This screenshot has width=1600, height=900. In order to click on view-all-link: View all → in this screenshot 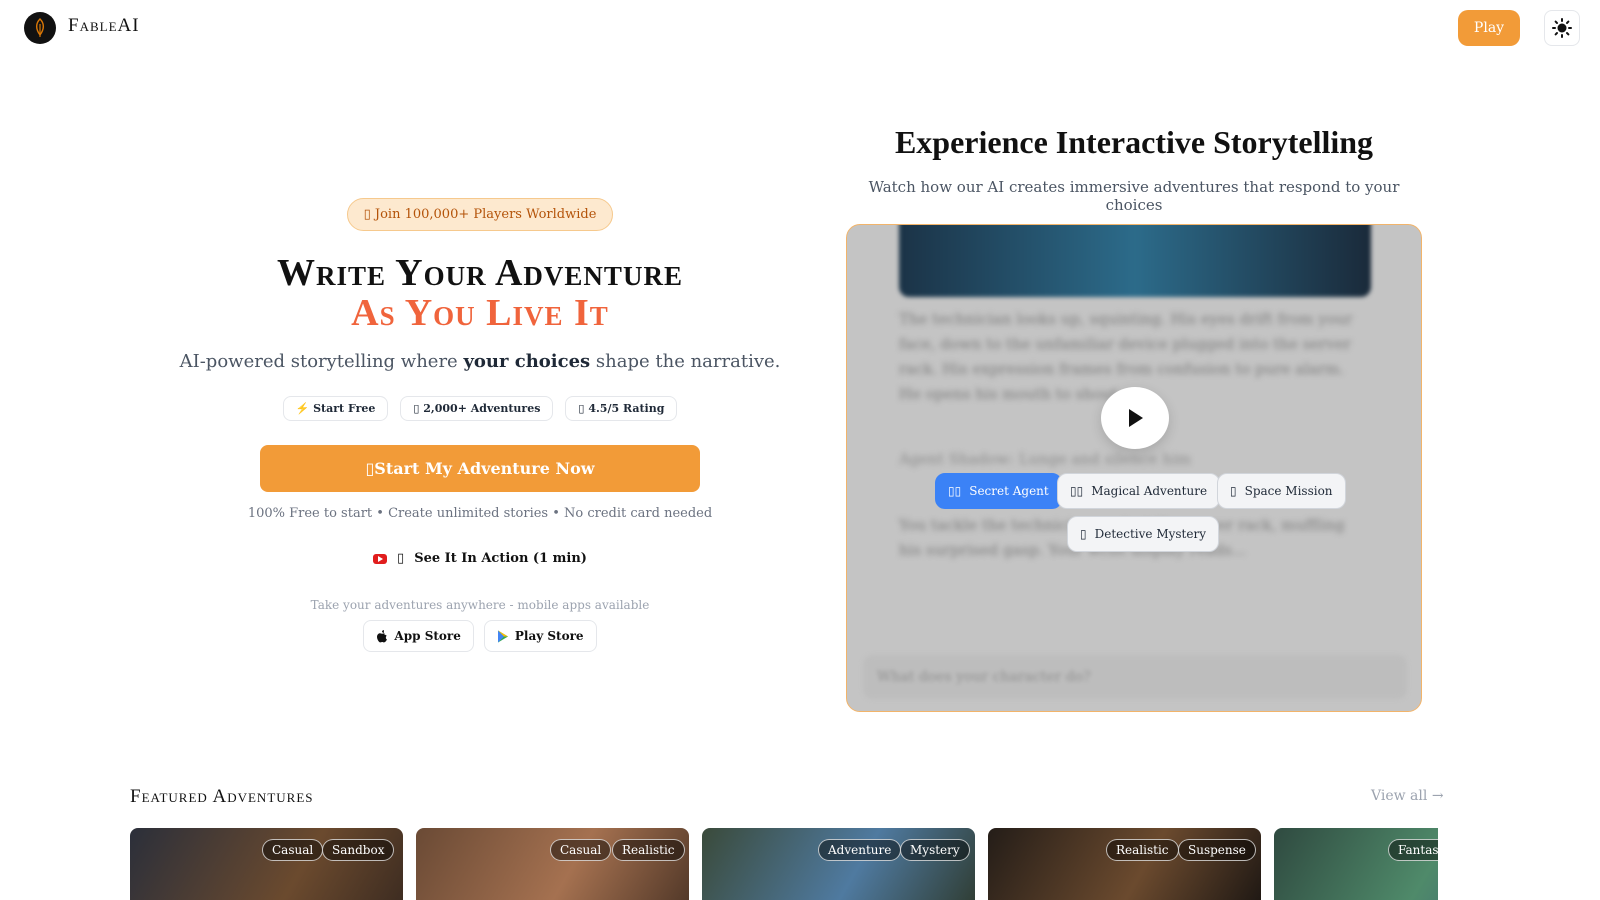, I will do `click(1407, 796)`.